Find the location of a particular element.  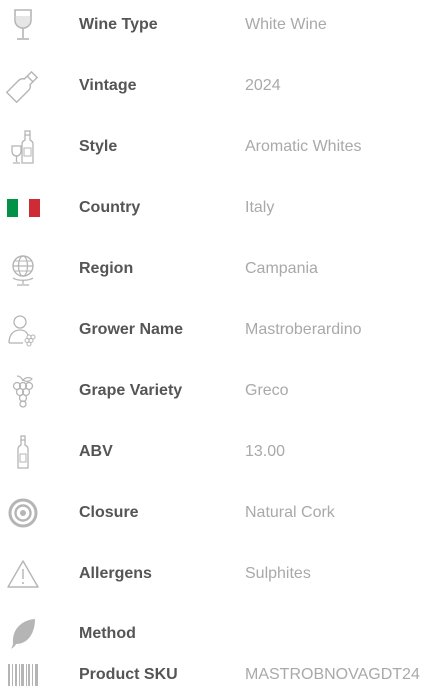

grower-icon is located at coordinates (23, 330).